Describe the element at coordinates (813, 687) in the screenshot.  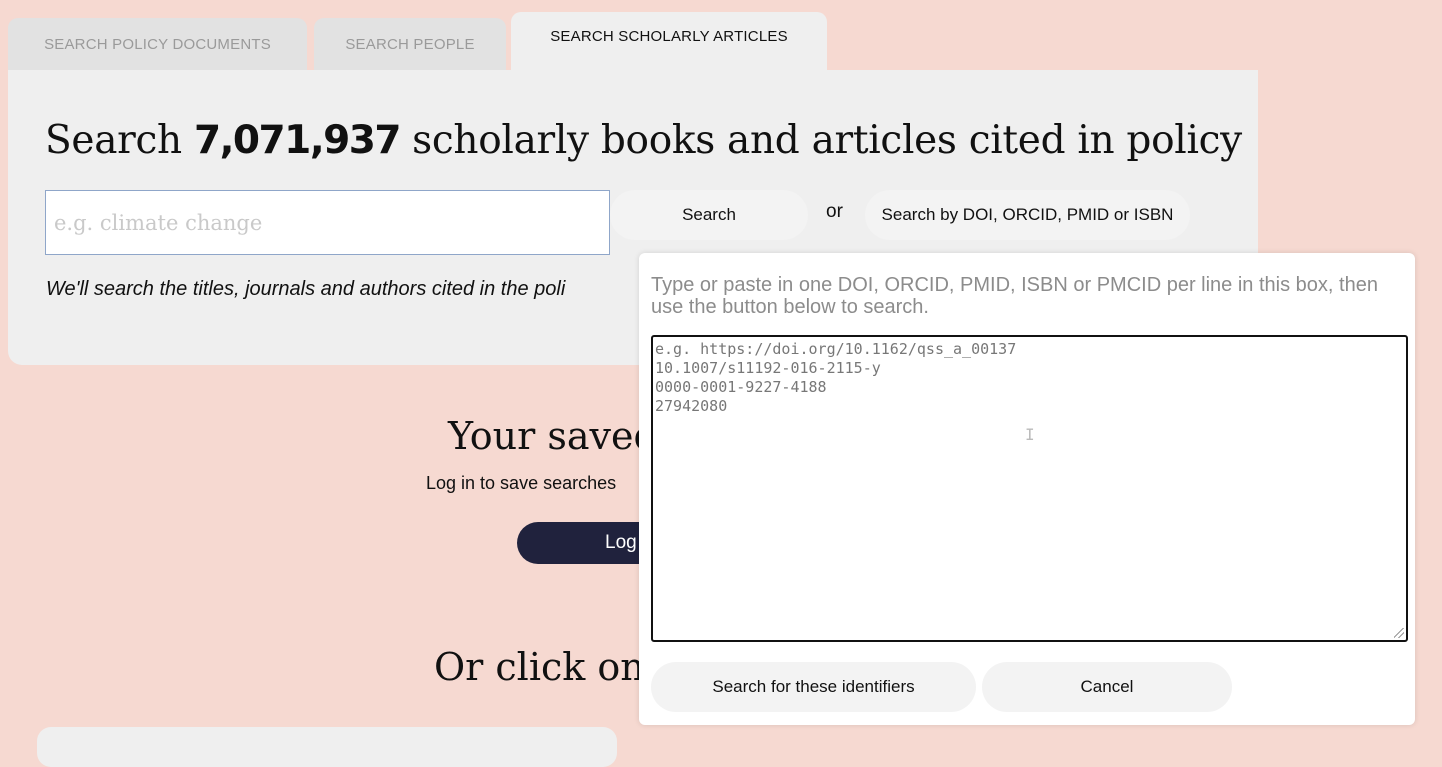
I see `search-identifiers-button: Search for these identifiers` at that location.